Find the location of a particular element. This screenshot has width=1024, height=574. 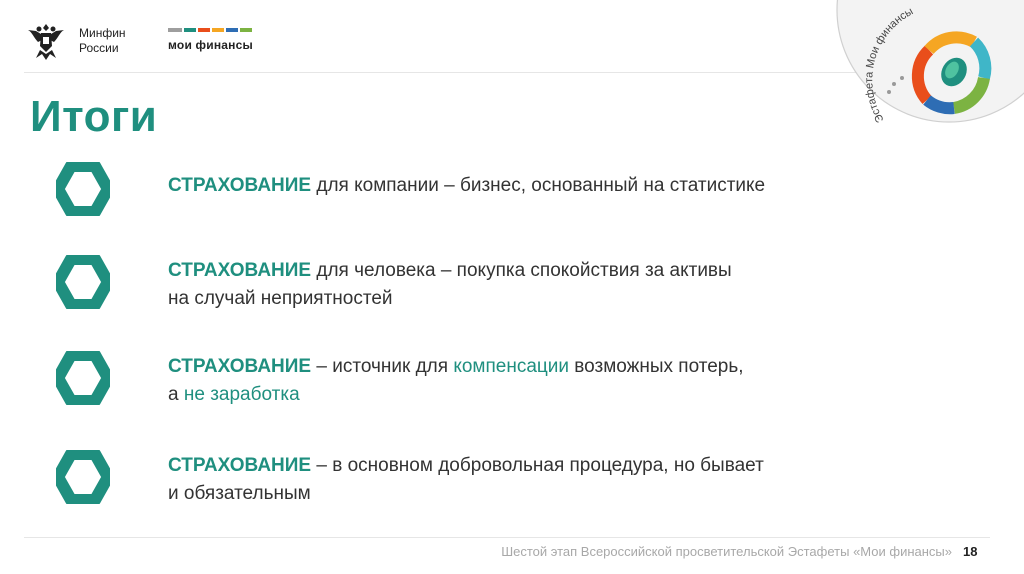

org-name-line2: России is located at coordinates (99, 48).